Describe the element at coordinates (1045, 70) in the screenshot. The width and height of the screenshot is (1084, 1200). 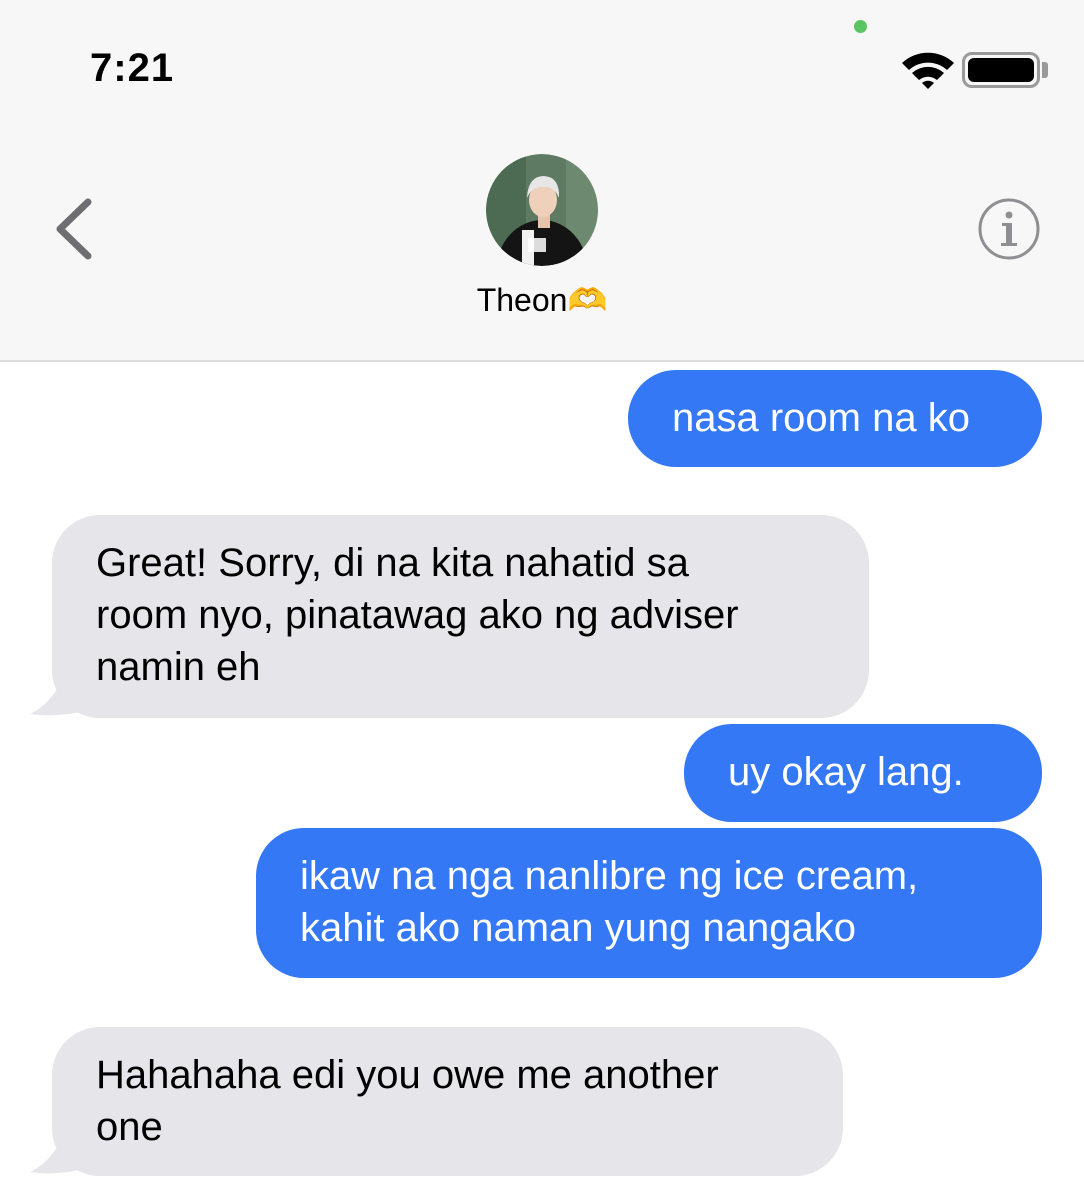
I see `battery-cap` at that location.